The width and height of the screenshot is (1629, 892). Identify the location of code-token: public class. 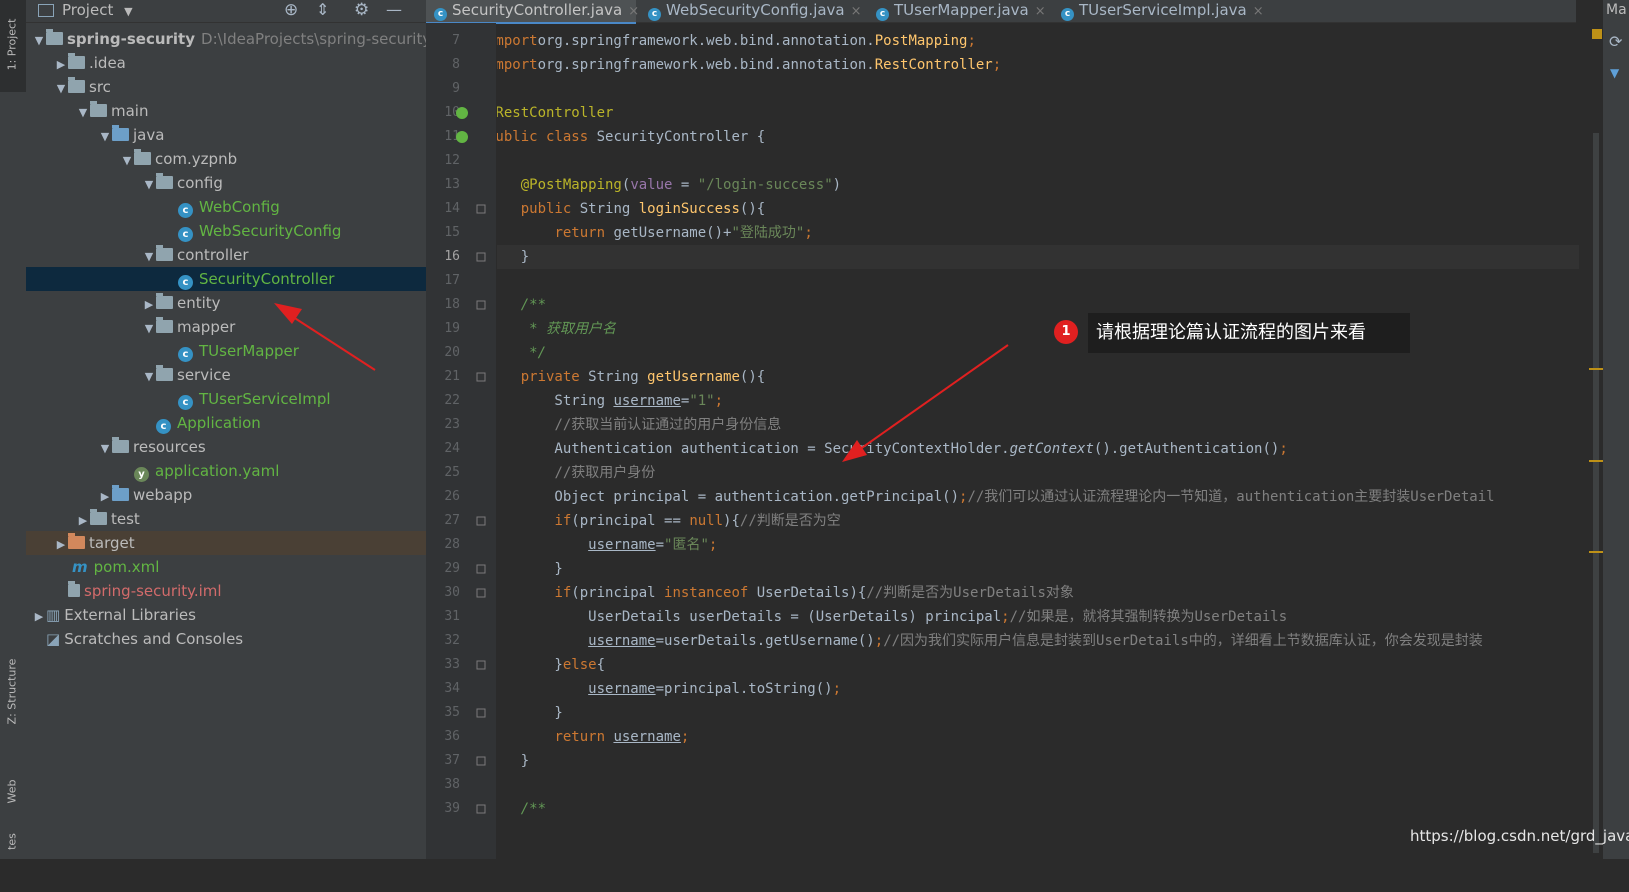
(543, 137).